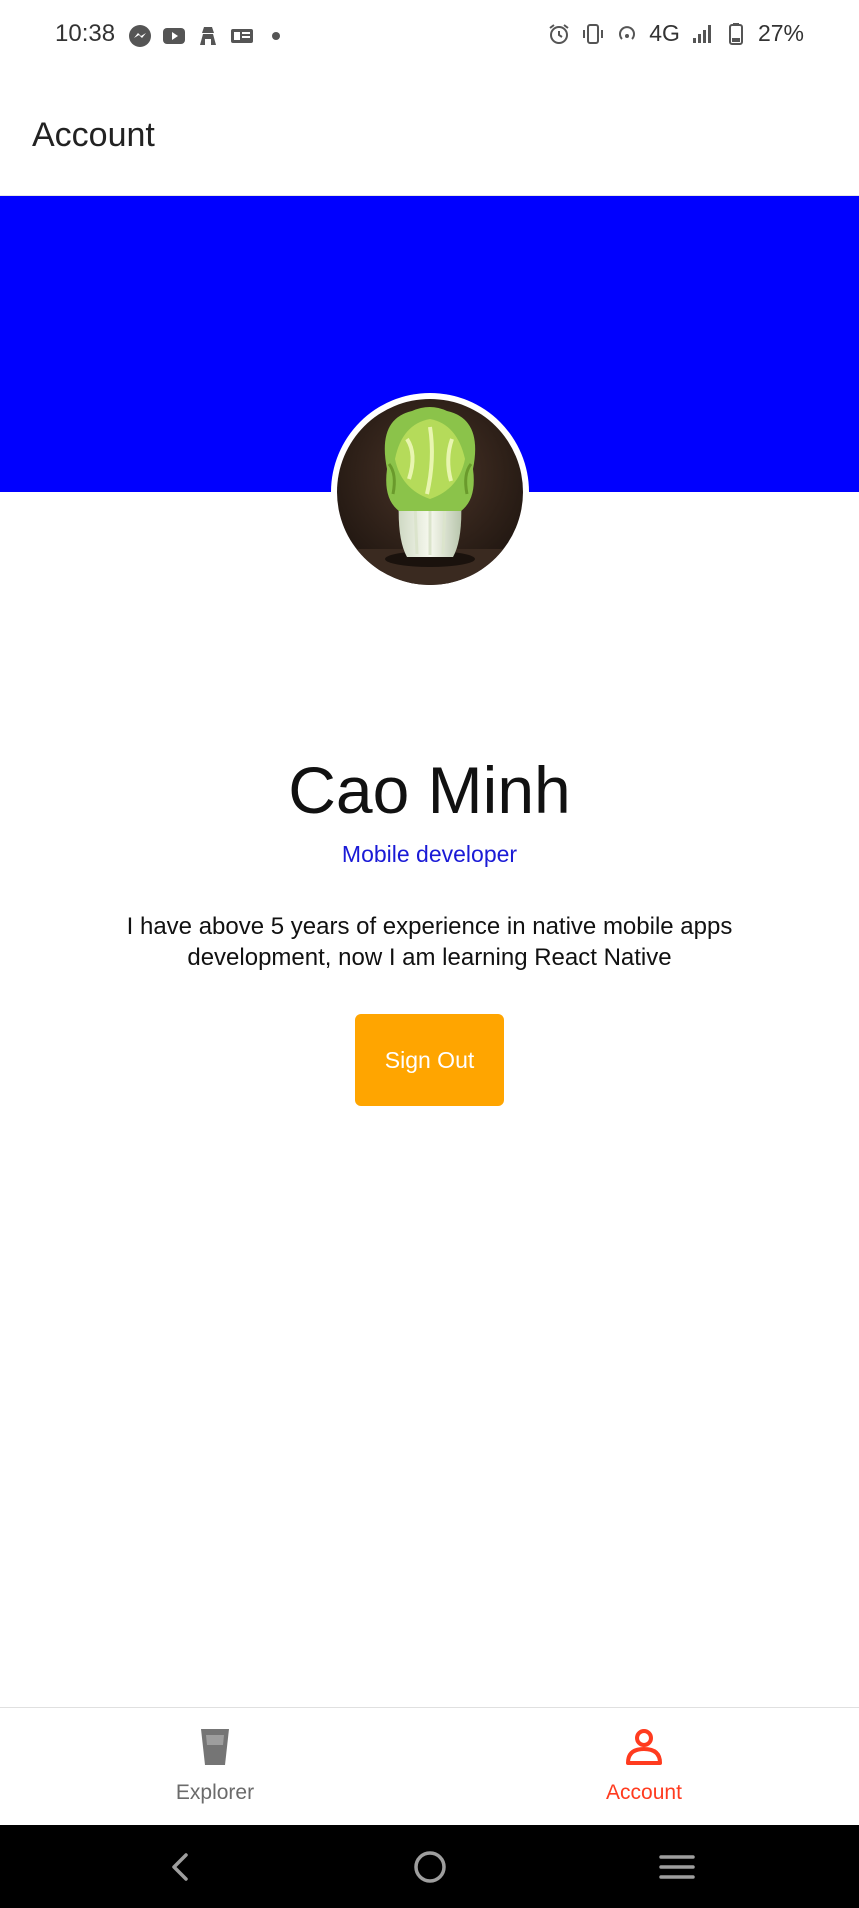 The image size is (859, 1908). Describe the element at coordinates (85, 33) in the screenshot. I see `status-time: 10:38` at that location.